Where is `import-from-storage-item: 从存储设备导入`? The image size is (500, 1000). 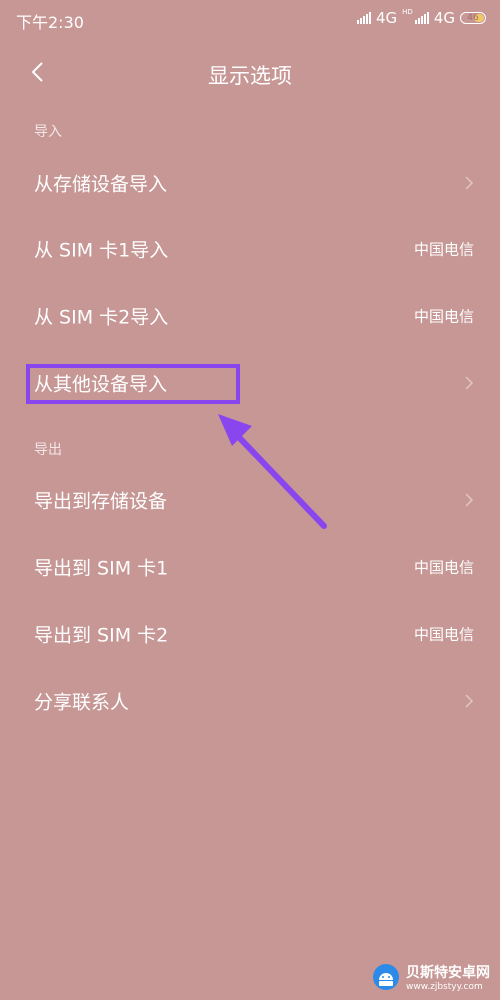
import-from-storage-item: 从存储设备导入 is located at coordinates (250, 183).